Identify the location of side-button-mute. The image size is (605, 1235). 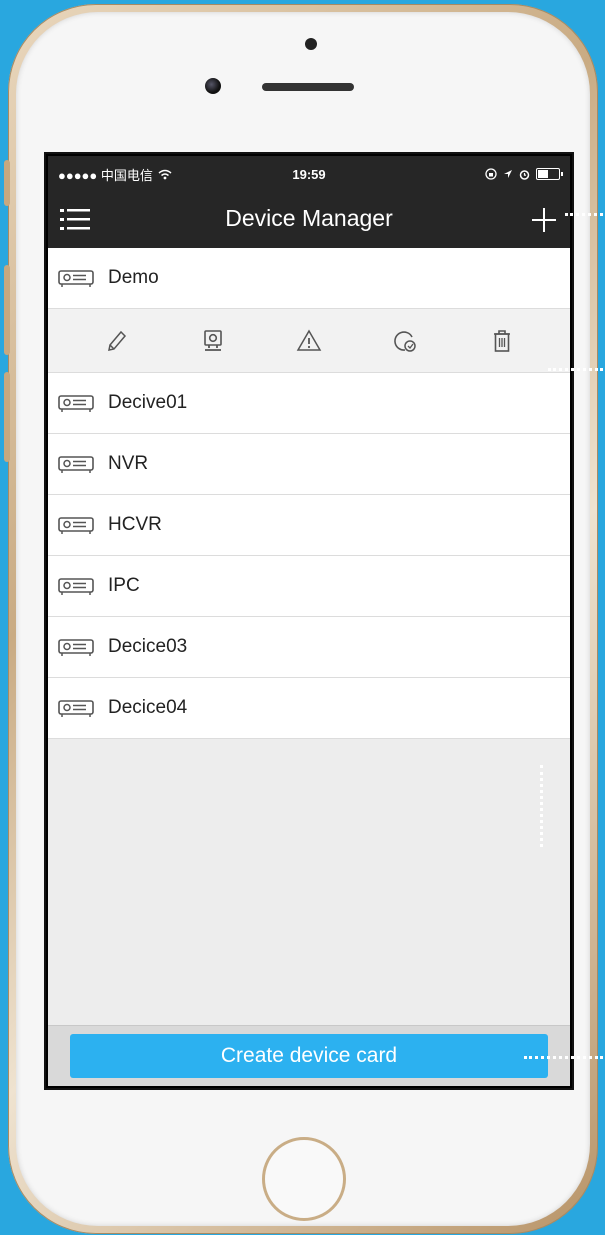
(7, 183).